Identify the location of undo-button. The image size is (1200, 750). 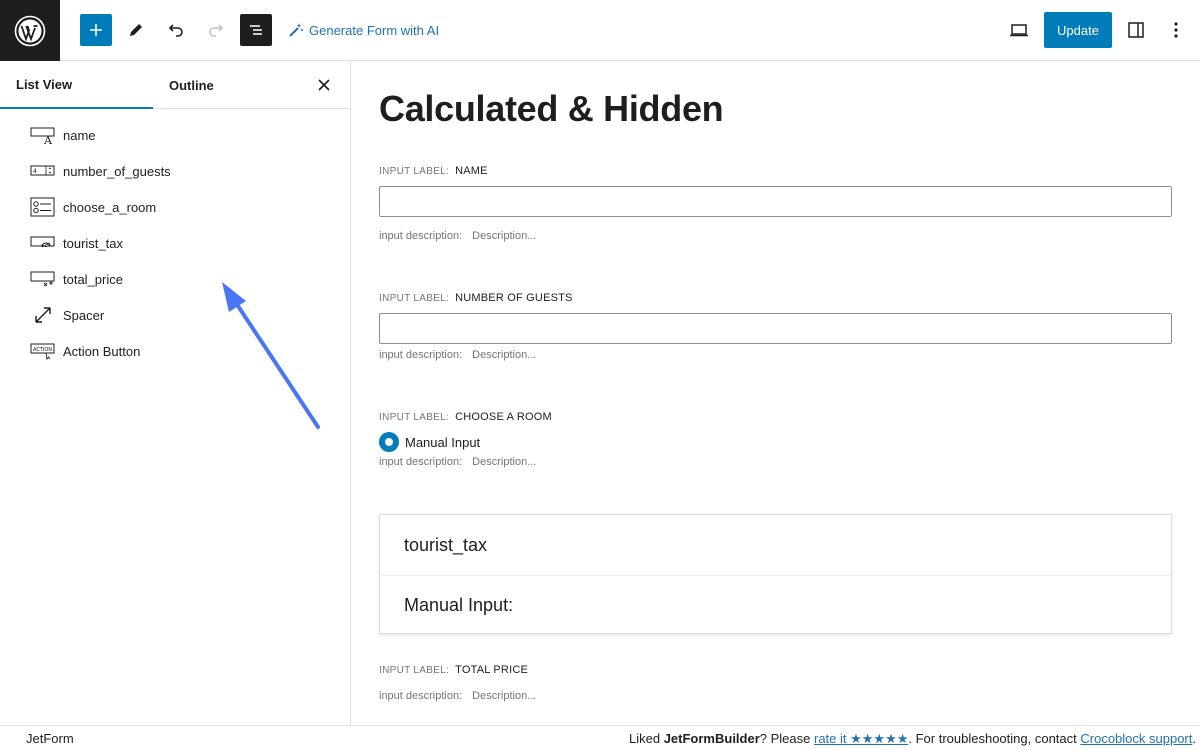
(176, 30).